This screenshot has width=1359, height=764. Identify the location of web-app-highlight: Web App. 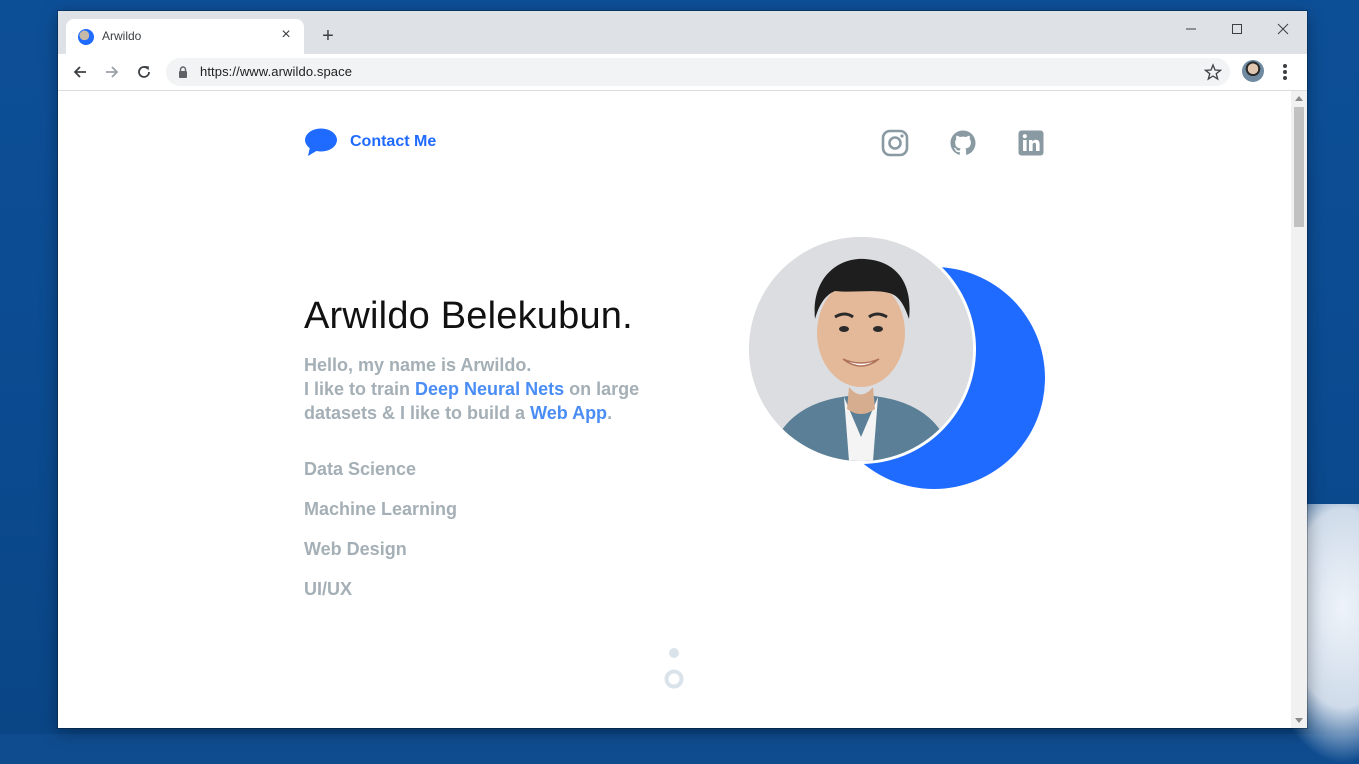
(569, 413).